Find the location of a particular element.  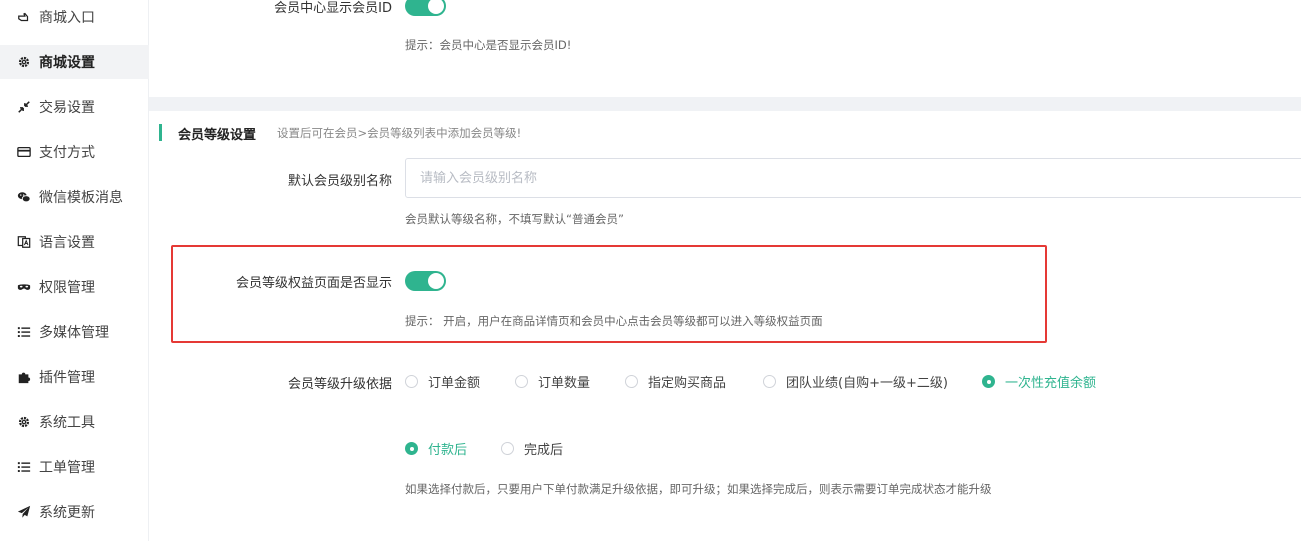

radio-team-performance: 团队业绩(自购+一级+二级) is located at coordinates (855, 381).